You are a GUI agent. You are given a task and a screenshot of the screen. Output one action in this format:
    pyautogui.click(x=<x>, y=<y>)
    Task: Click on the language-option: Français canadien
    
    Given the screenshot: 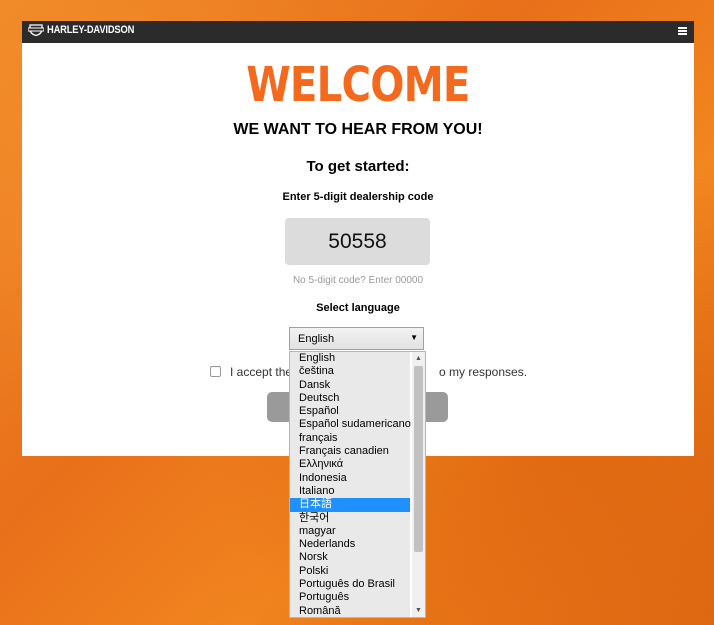 What is the action you would take?
    pyautogui.click(x=350, y=452)
    